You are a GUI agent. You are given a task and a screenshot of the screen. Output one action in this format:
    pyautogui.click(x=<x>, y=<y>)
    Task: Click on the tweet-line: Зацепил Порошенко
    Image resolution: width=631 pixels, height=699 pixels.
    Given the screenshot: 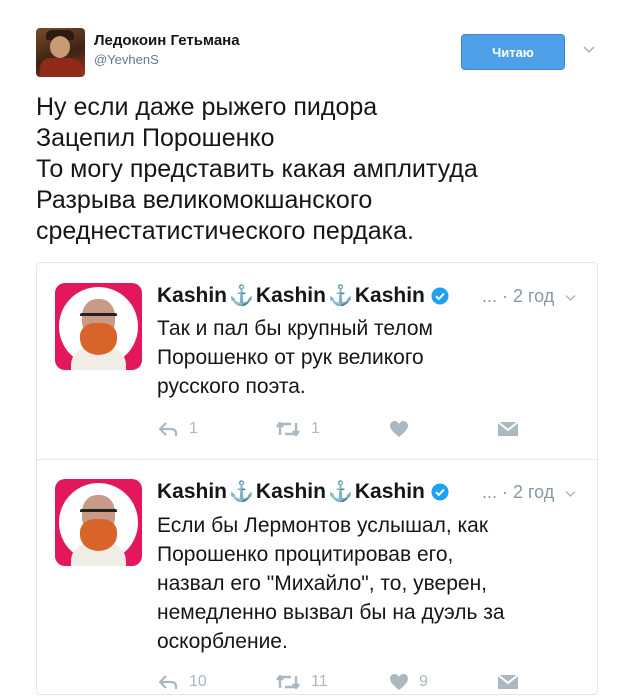 What is the action you would take?
    pyautogui.click(x=155, y=138)
    